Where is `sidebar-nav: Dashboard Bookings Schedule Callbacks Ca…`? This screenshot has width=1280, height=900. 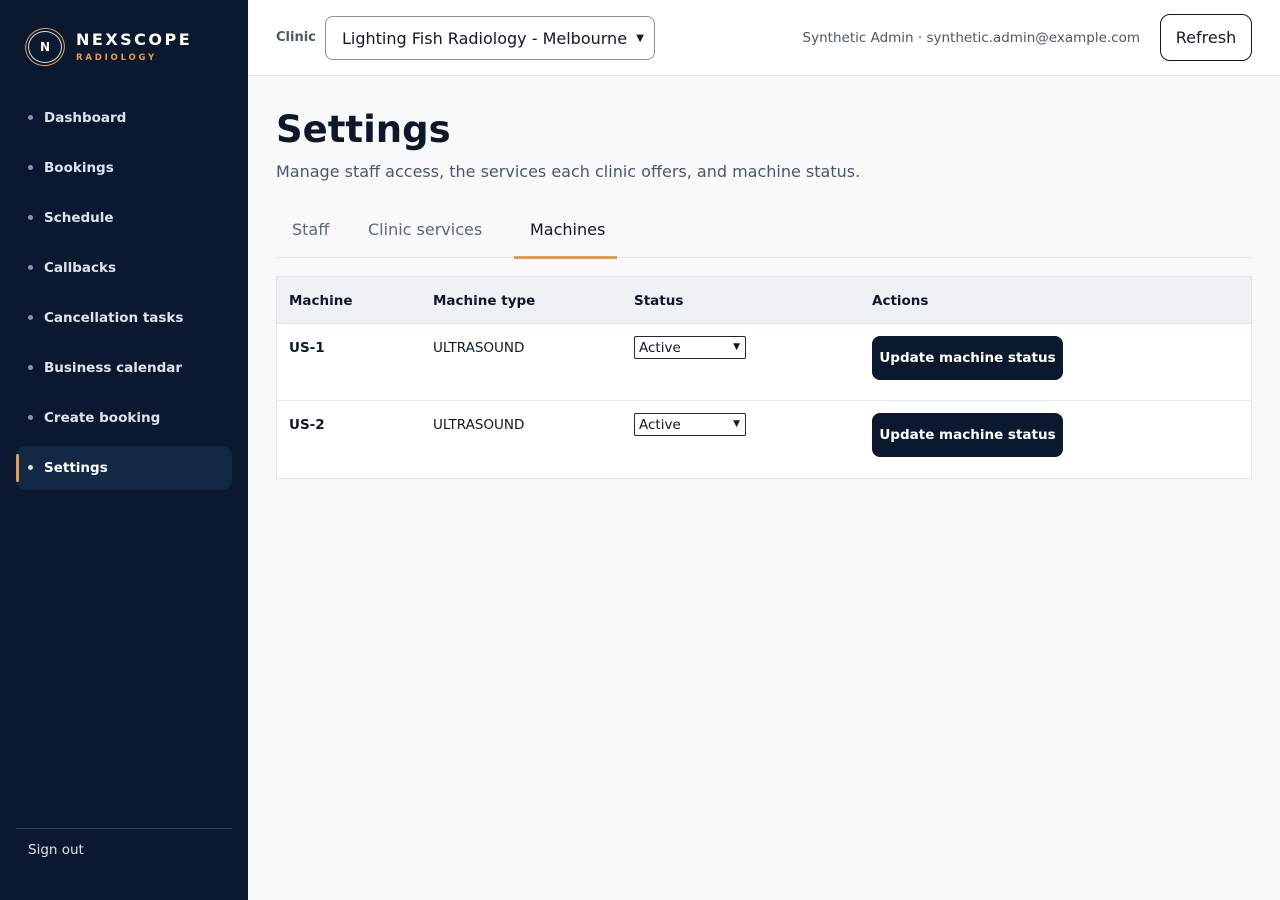
sidebar-nav: Dashboard Bookings Schedule Callbacks Ca… is located at coordinates (124, 296).